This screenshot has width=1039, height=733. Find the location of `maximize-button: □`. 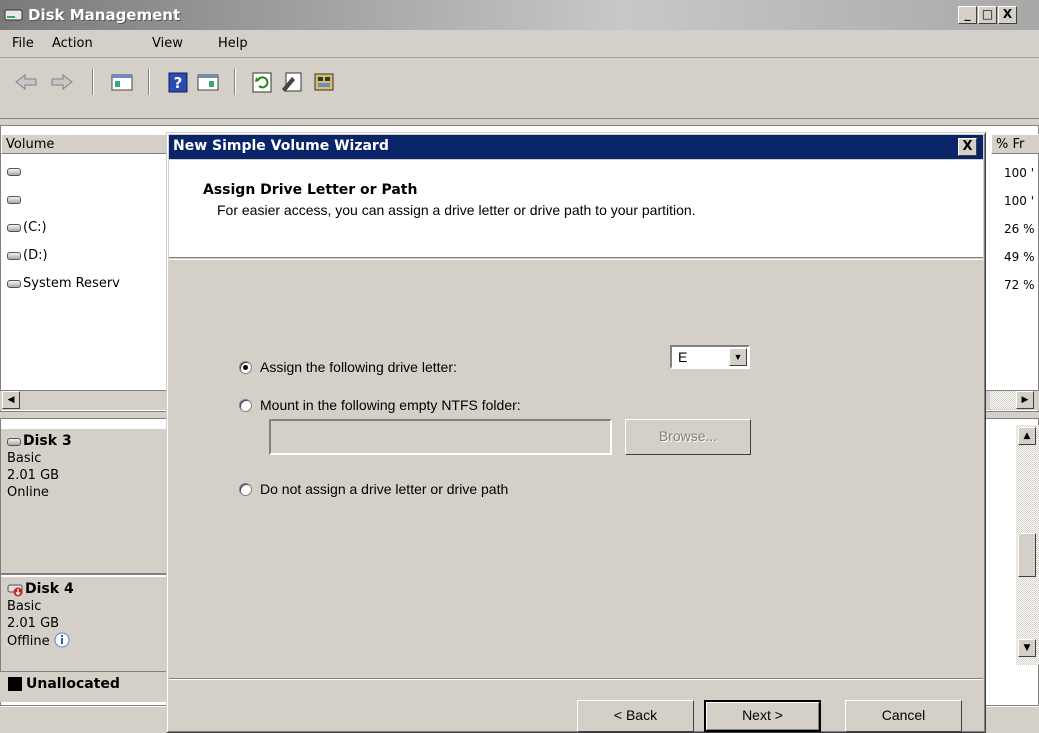

maximize-button: □ is located at coordinates (987, 15).